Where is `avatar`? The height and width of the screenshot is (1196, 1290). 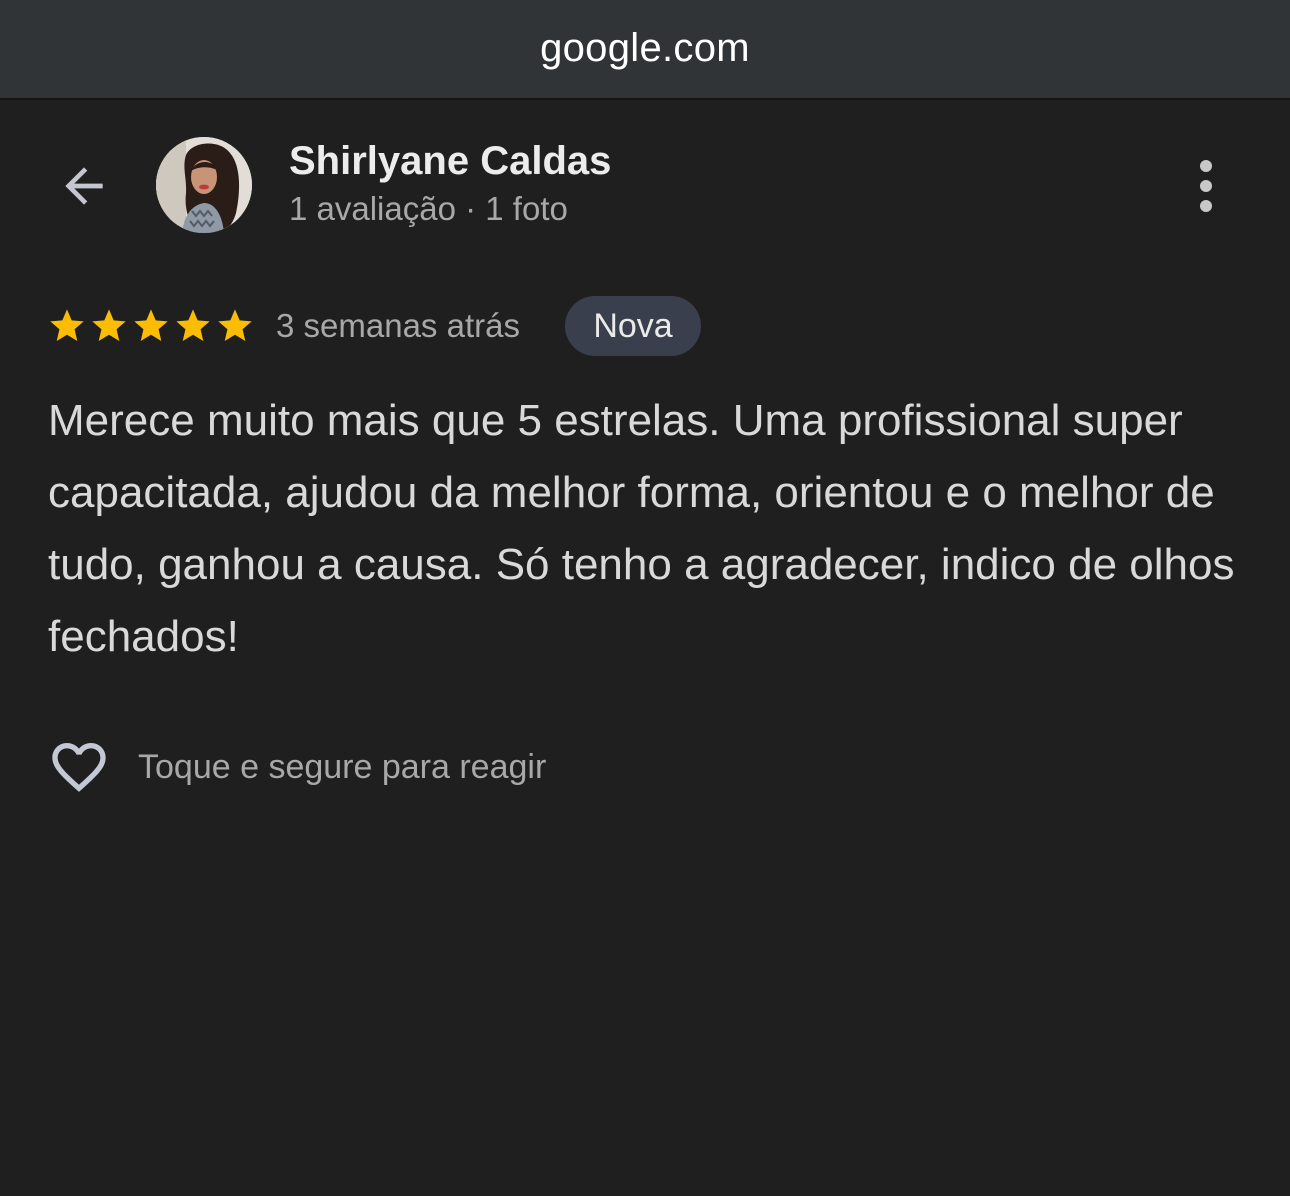
avatar is located at coordinates (204, 185).